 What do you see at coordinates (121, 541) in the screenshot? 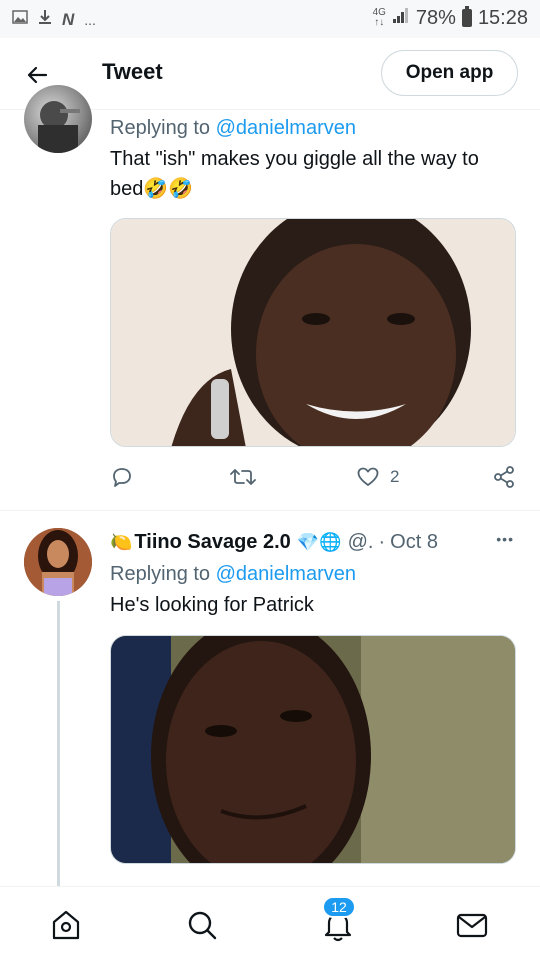
I see `author-emoji: 🍋` at bounding box center [121, 541].